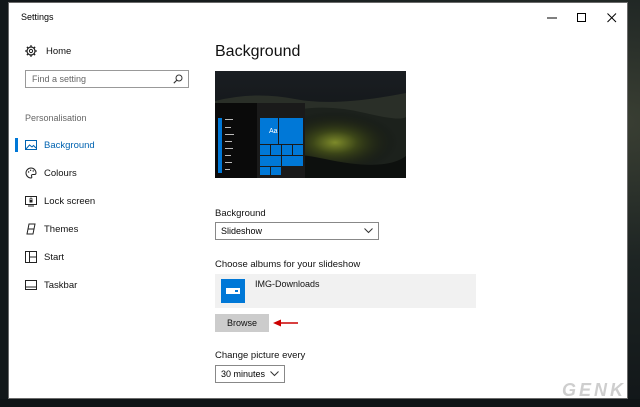 This screenshot has height=407, width=640. Describe the element at coordinates (178, 79) in the screenshot. I see `search-icon` at that location.